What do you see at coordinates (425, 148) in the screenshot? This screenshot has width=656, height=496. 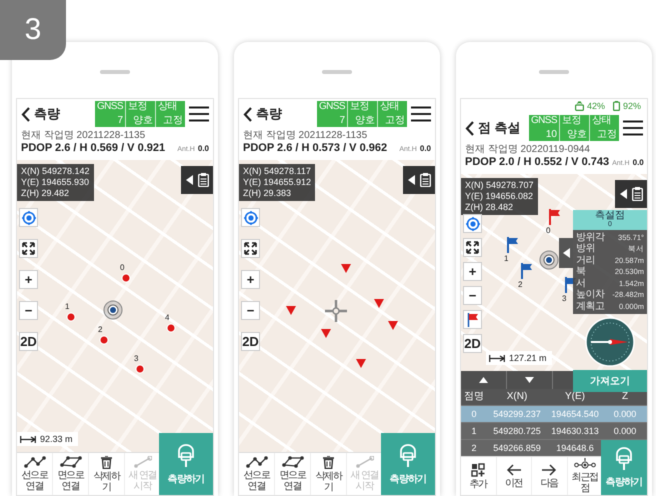 I see `antenna-height-value: 0.0` at bounding box center [425, 148].